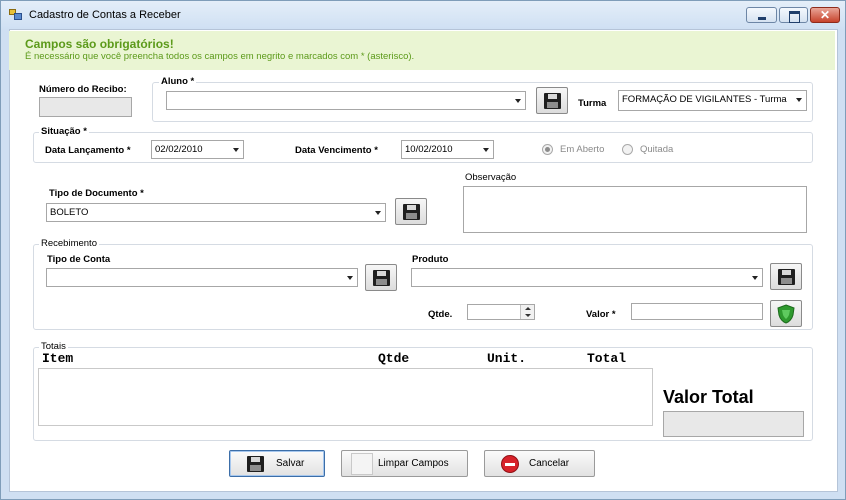 This screenshot has height=500, width=846. What do you see at coordinates (697, 311) in the screenshot?
I see `valor-input` at bounding box center [697, 311].